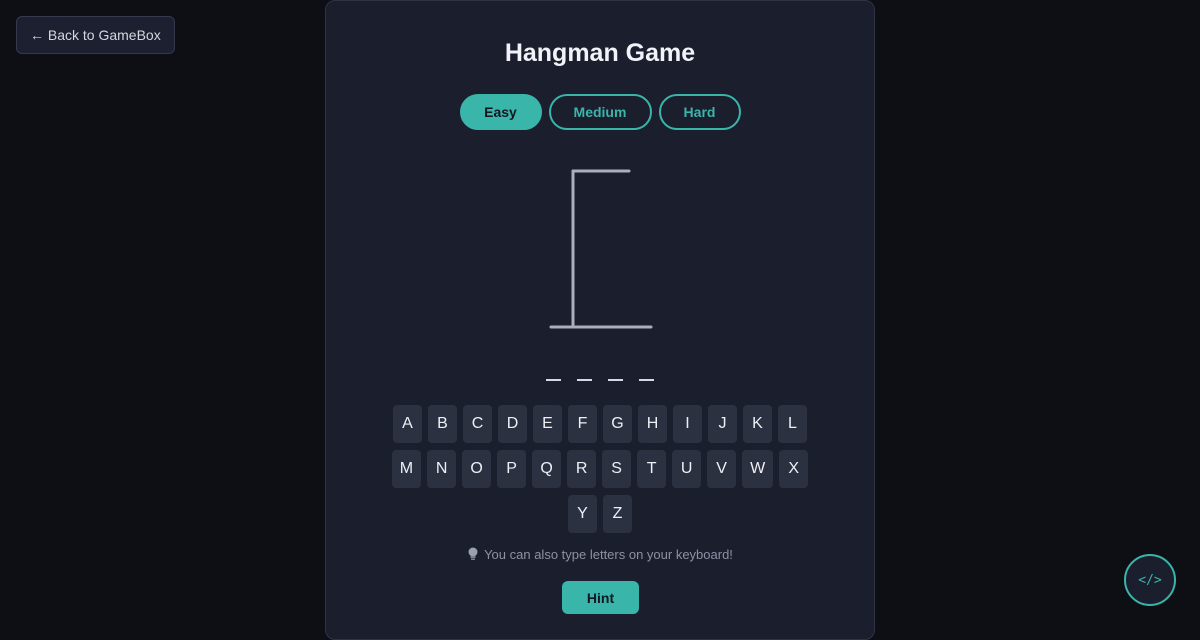 The height and width of the screenshot is (640, 1200). What do you see at coordinates (652, 424) in the screenshot?
I see `letter-key-h: H` at bounding box center [652, 424].